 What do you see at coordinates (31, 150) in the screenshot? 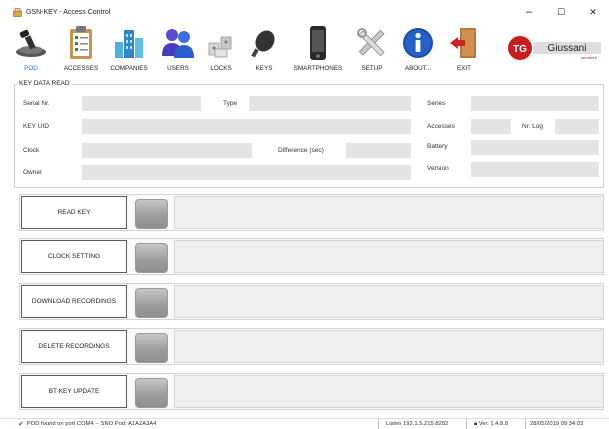
I see `clock-label: Clock` at bounding box center [31, 150].